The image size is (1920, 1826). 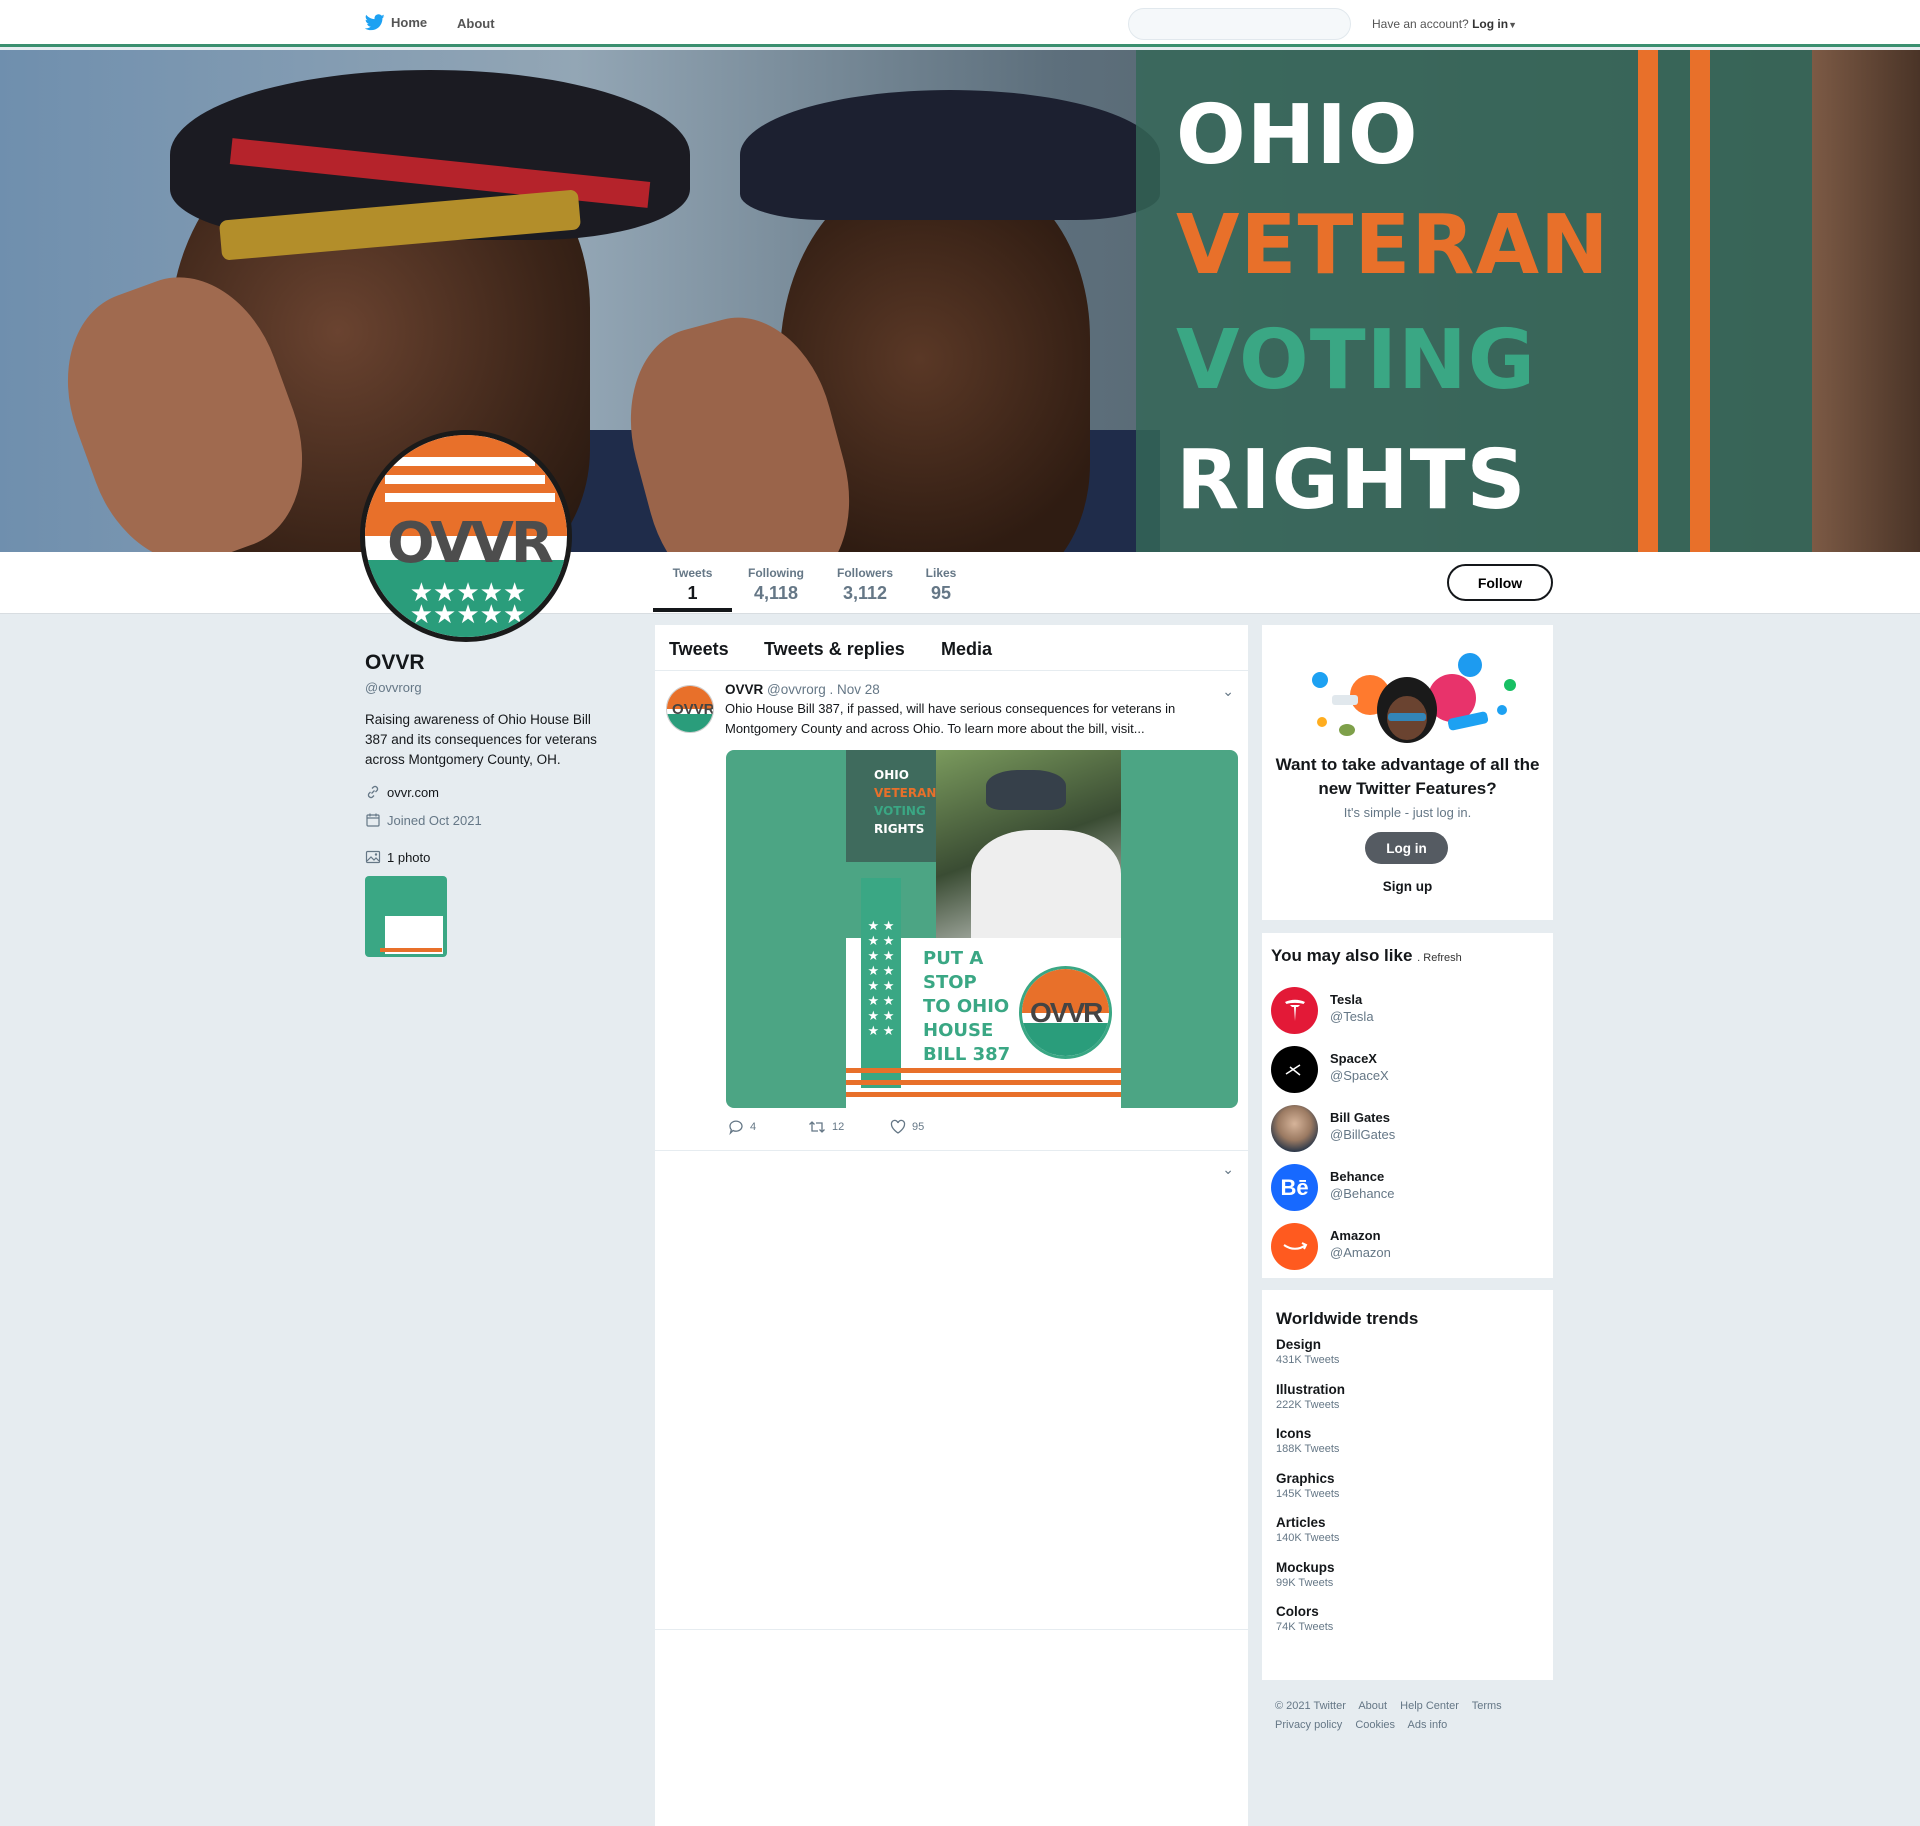 I want to click on search-input, so click(x=1239, y=24).